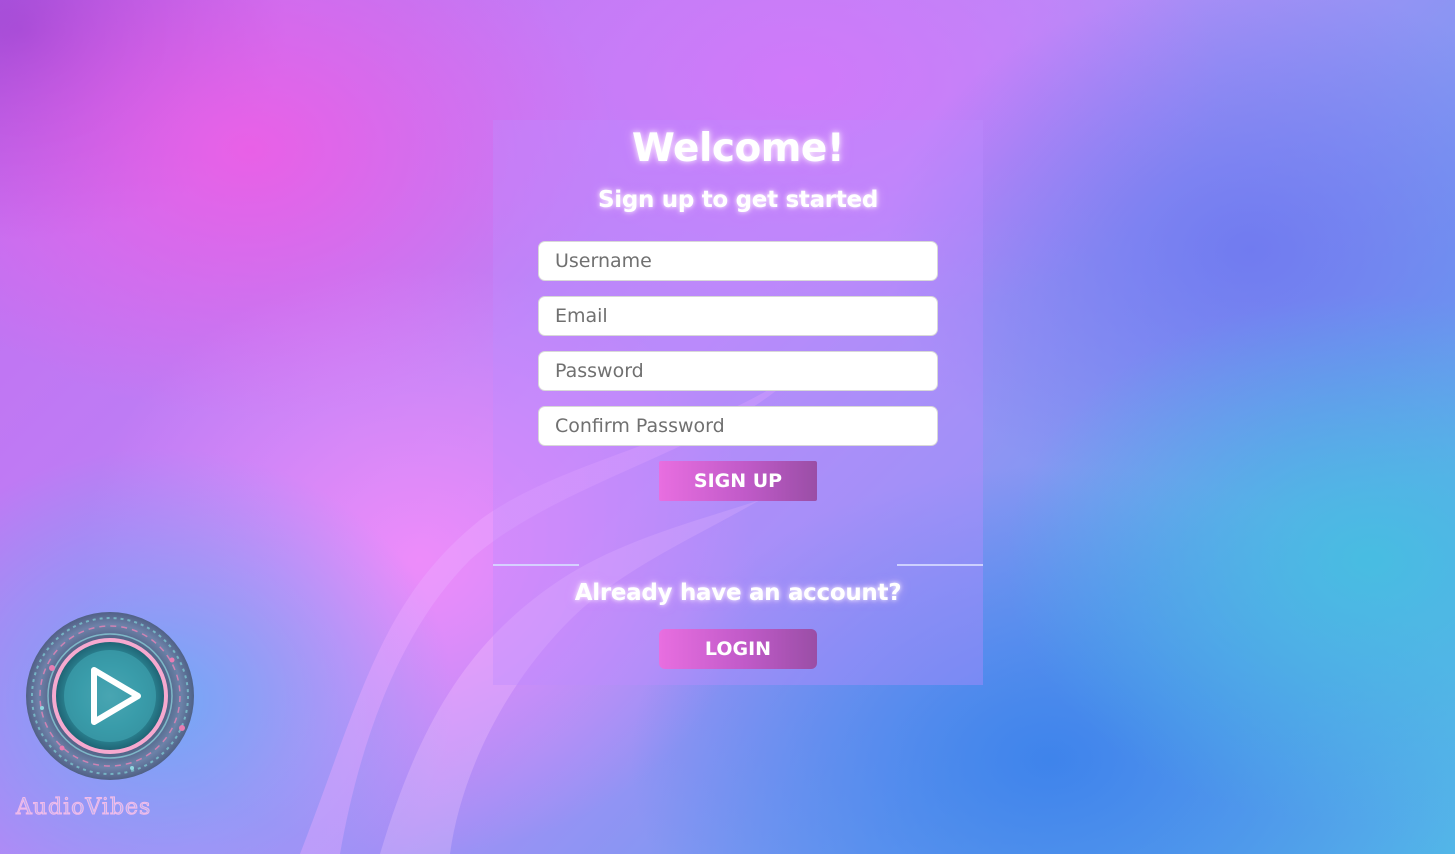  Describe the element at coordinates (738, 371) in the screenshot. I see `password-input` at that location.